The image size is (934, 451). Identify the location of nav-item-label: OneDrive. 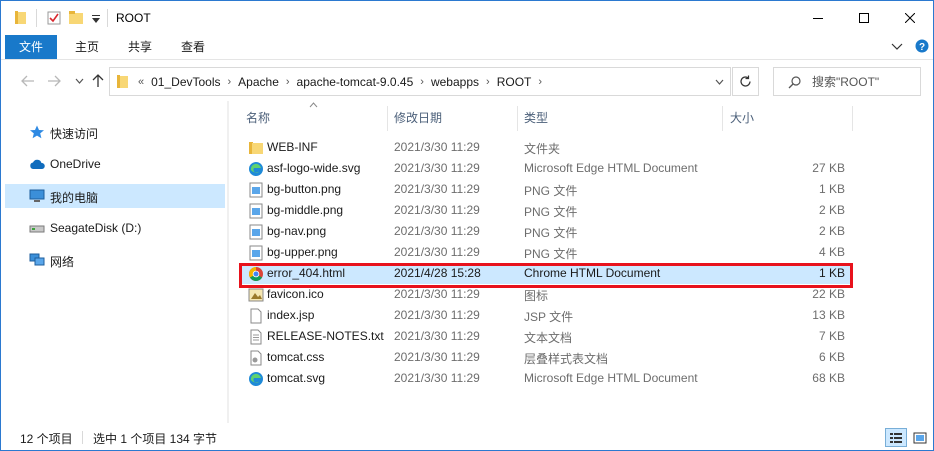
(75, 164).